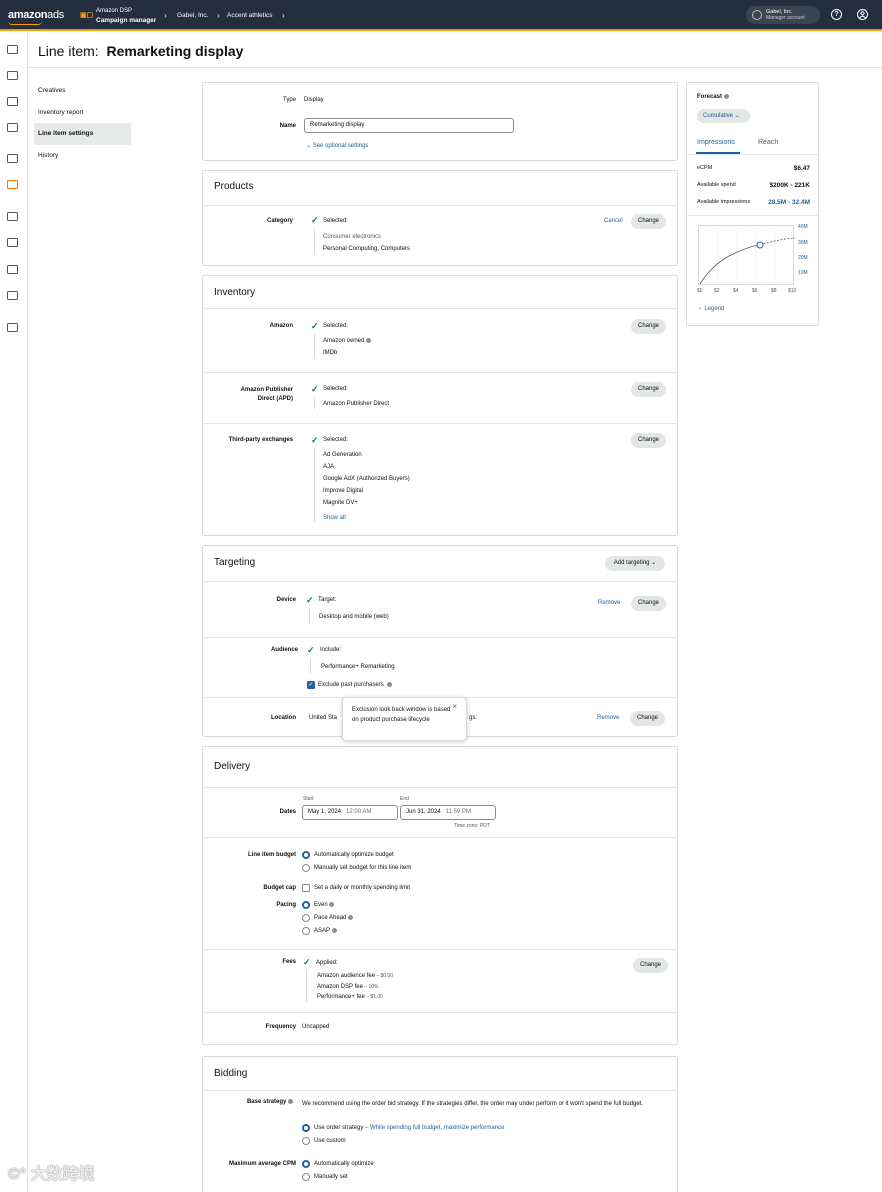 Image resolution: width=882 pixels, height=1192 pixels. Describe the element at coordinates (306, 888) in the screenshot. I see `budget-cap-checkbox` at that location.